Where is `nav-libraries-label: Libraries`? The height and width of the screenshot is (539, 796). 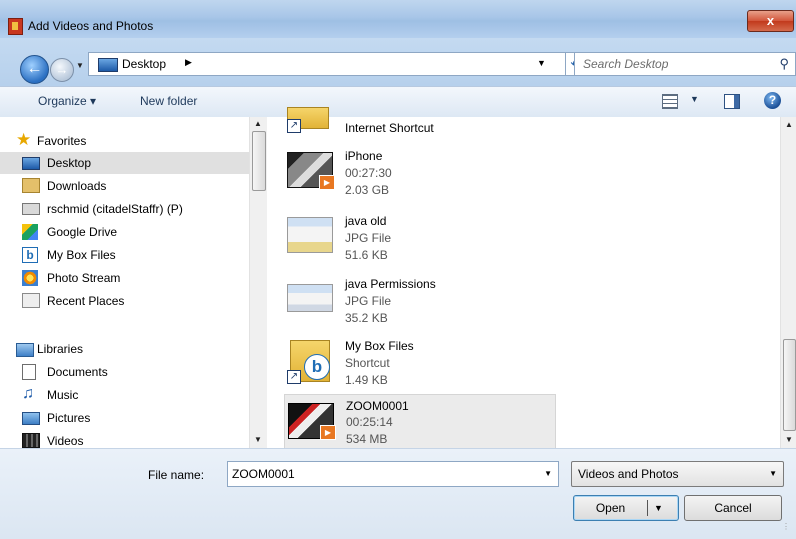
nav-libraries-label: Libraries is located at coordinates (60, 349).